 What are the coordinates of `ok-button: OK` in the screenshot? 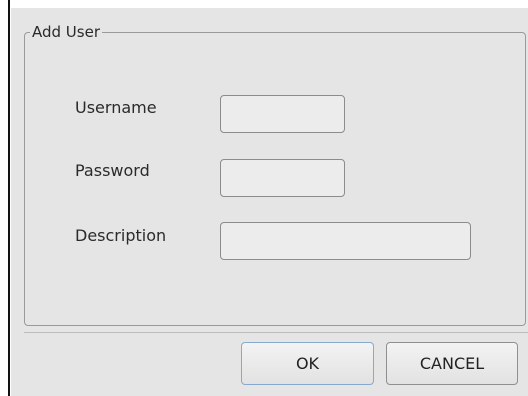 It's located at (307, 363).